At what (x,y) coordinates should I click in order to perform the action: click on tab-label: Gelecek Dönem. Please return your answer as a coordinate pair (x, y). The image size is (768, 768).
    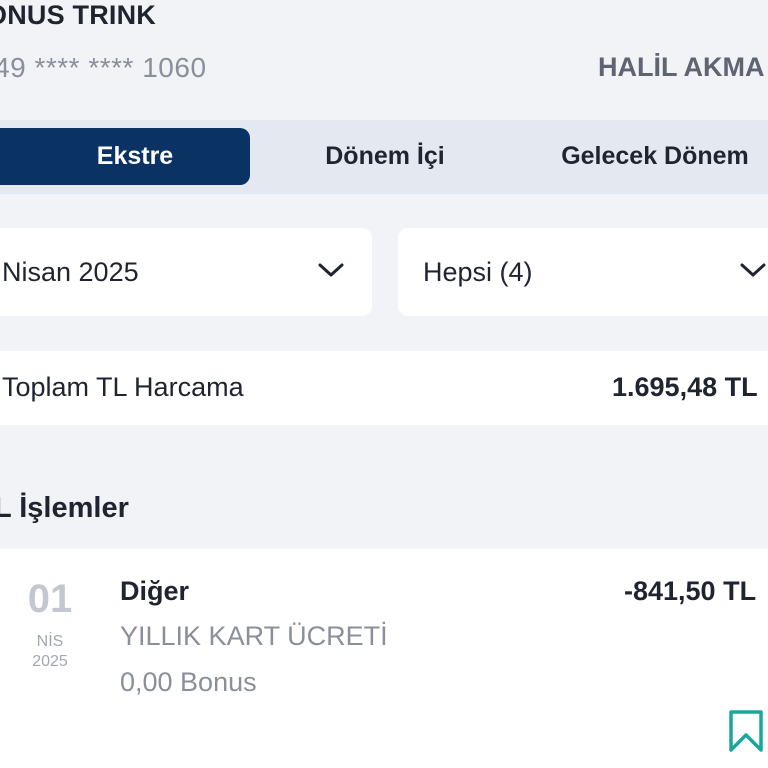
    Looking at the image, I should click on (655, 156).